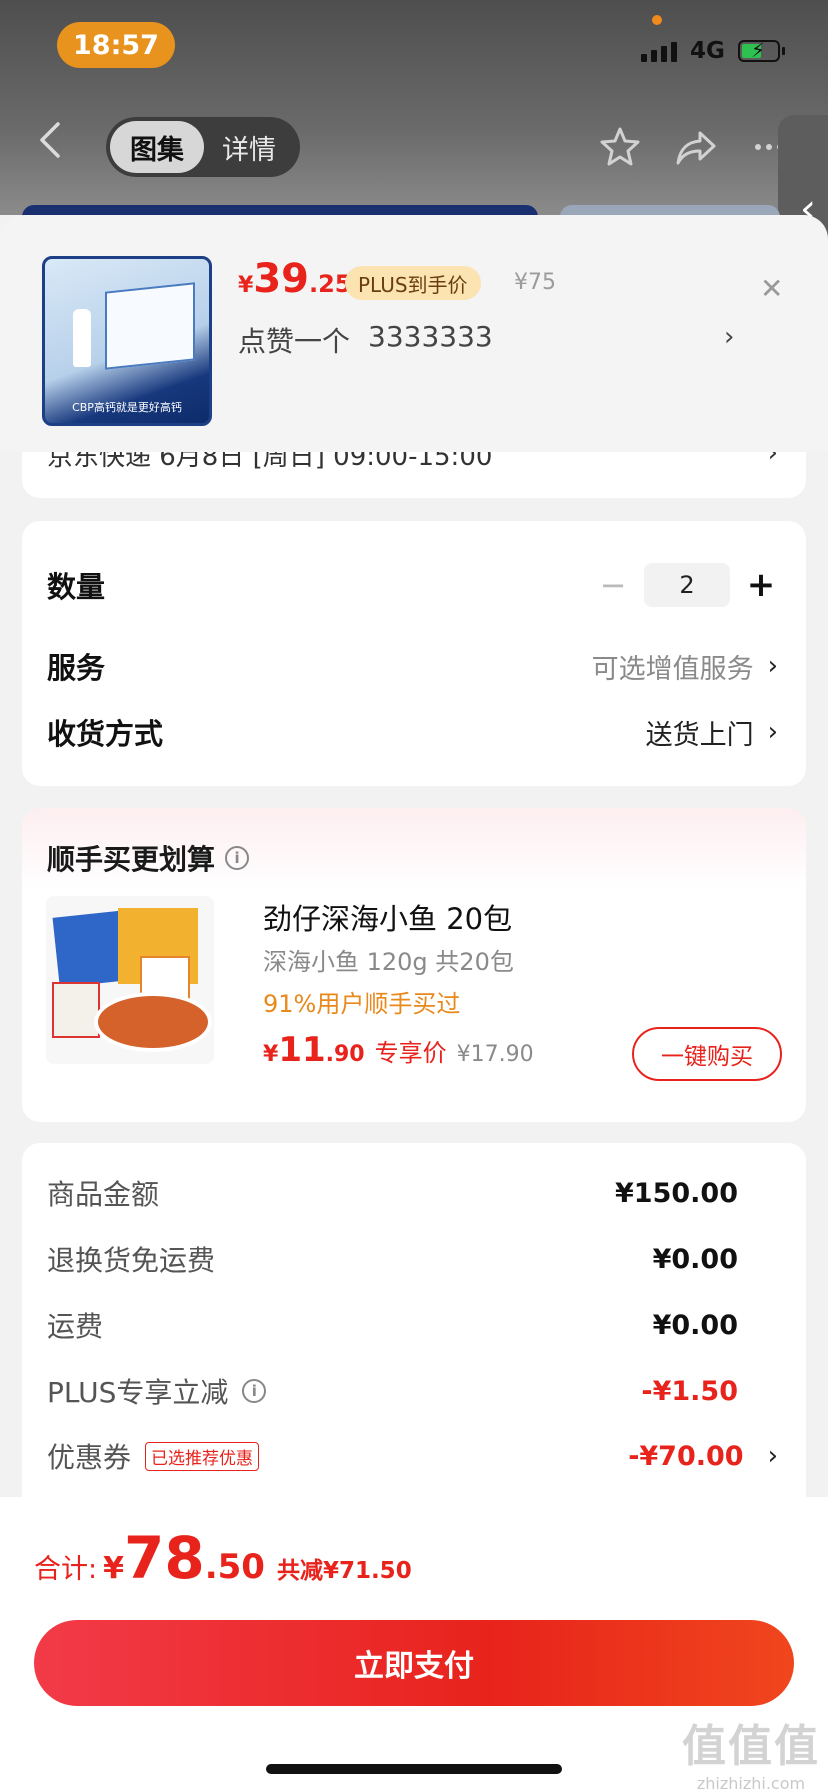 The image size is (828, 1792). I want to click on shipping-method-row: 收货方式 送货上门 ›, so click(412, 732).